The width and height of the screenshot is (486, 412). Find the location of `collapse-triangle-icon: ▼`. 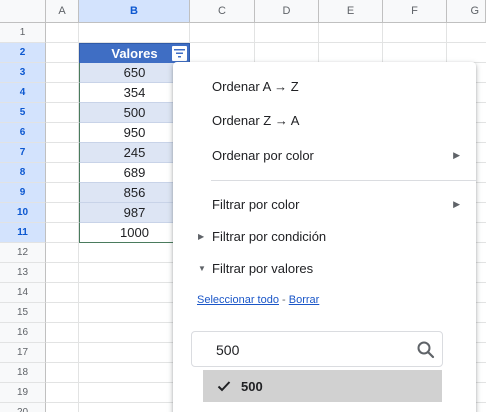

collapse-triangle-icon: ▼ is located at coordinates (202, 268).